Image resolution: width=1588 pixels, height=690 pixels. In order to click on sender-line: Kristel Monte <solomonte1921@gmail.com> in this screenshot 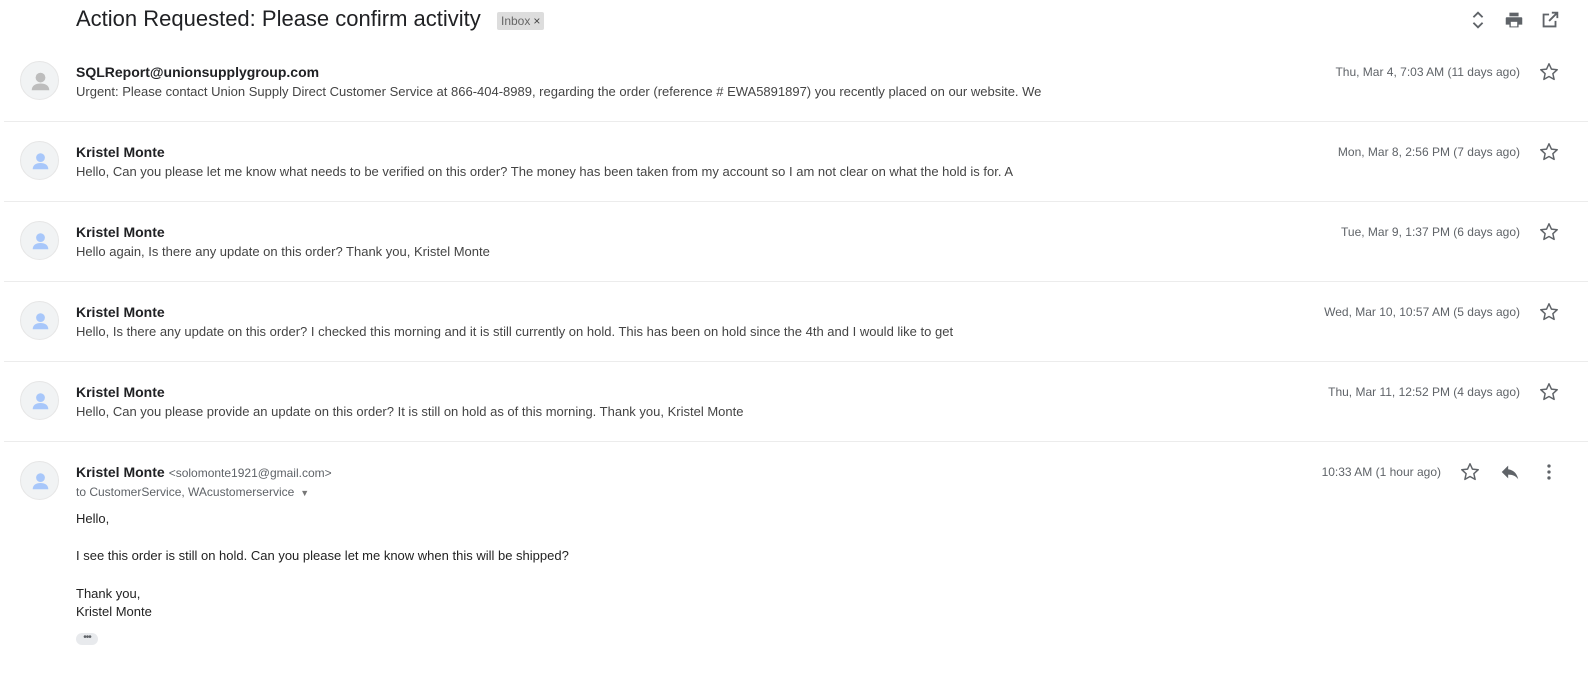, I will do `click(204, 472)`.